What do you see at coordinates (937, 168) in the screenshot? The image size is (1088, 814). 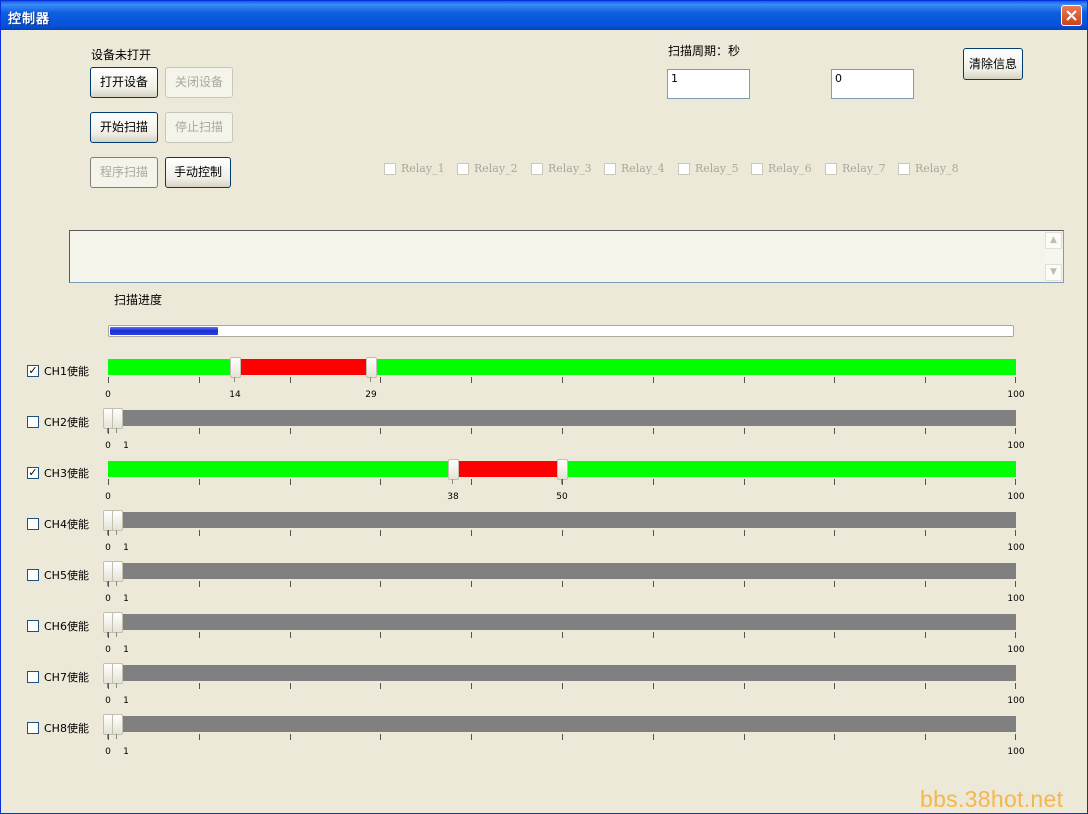 I see `relay-label: Relay_8` at bounding box center [937, 168].